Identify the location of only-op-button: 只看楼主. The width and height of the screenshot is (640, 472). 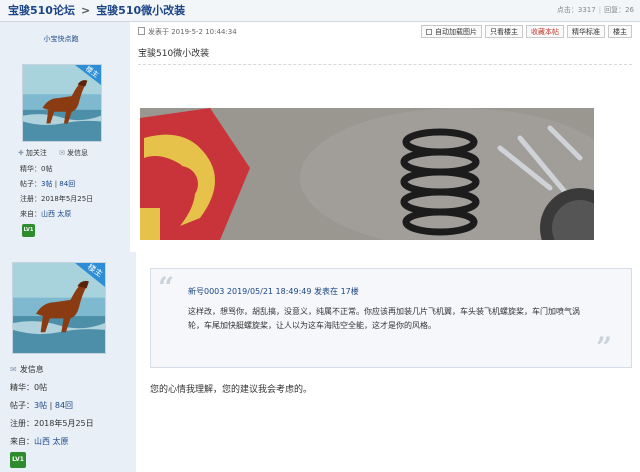
(504, 31).